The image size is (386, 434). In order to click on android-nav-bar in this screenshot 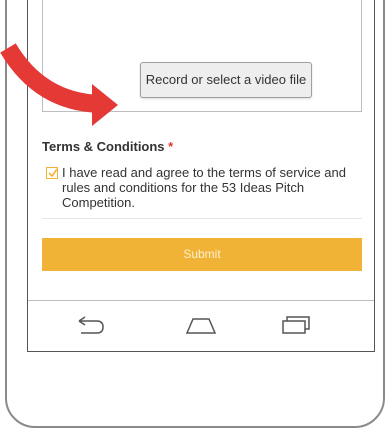, I will do `click(201, 325)`.